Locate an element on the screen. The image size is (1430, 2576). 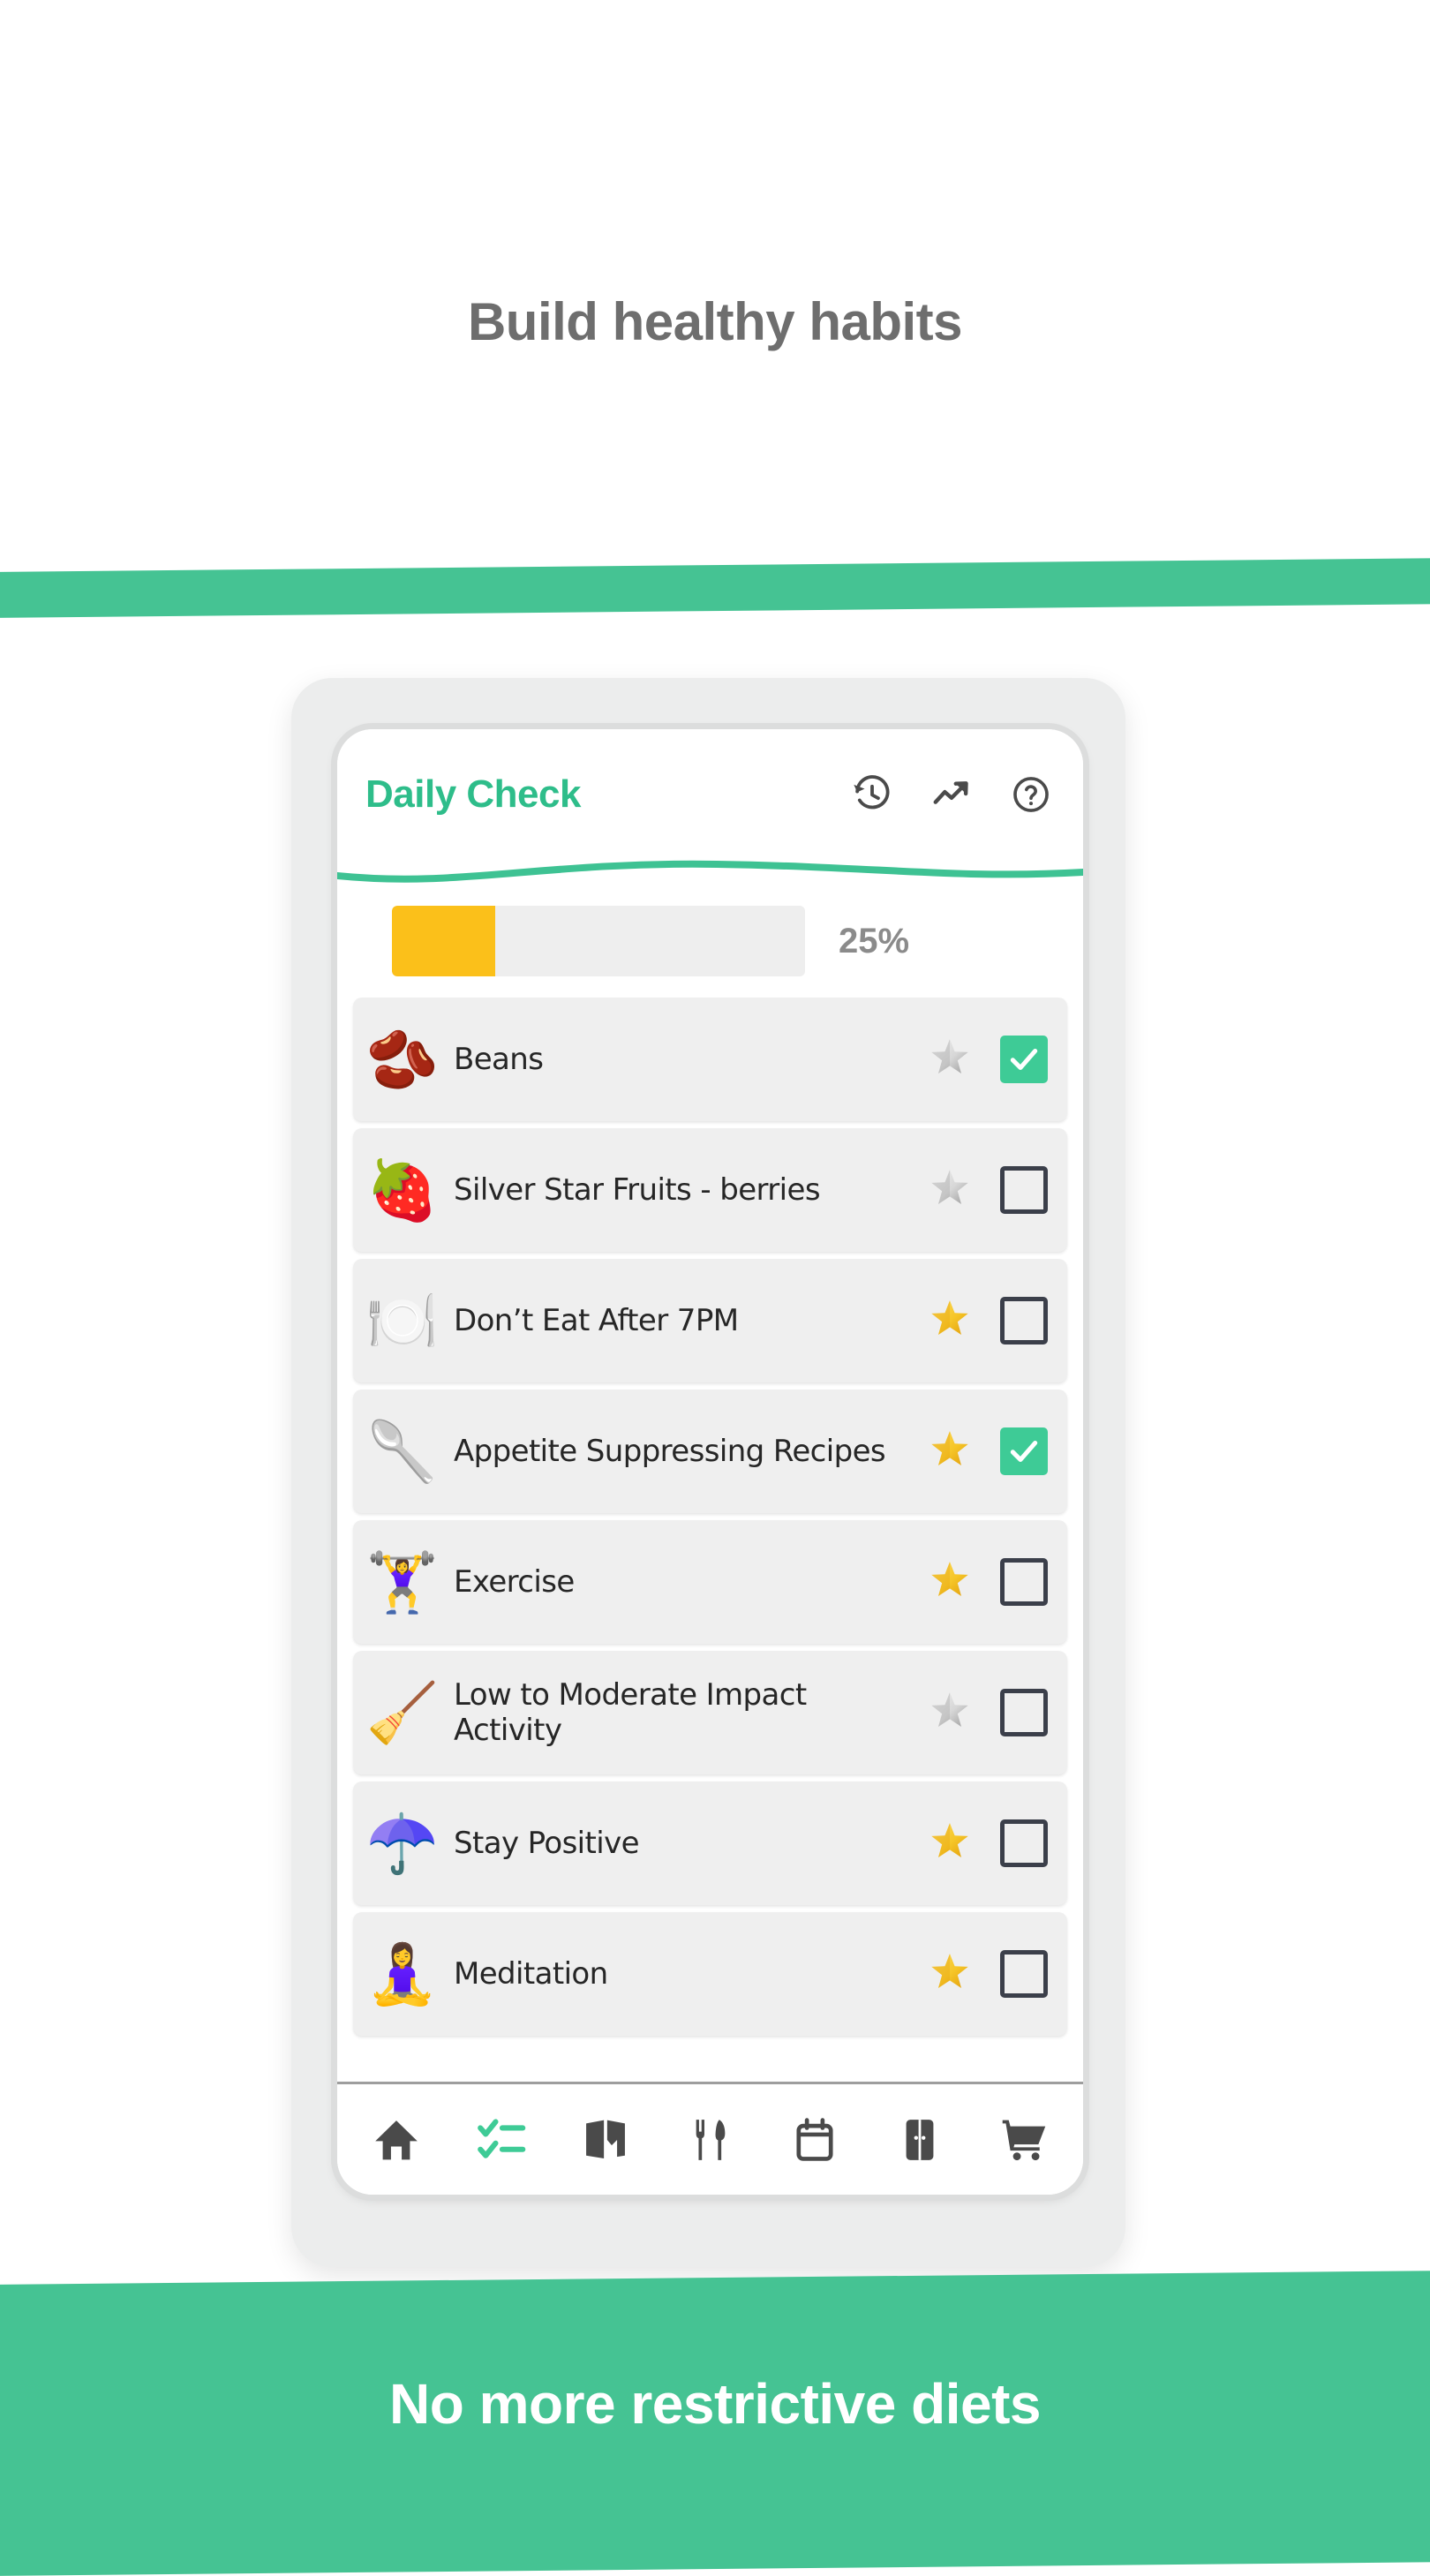
stay-positive-icon: ☂️ is located at coordinates (403, 1843).